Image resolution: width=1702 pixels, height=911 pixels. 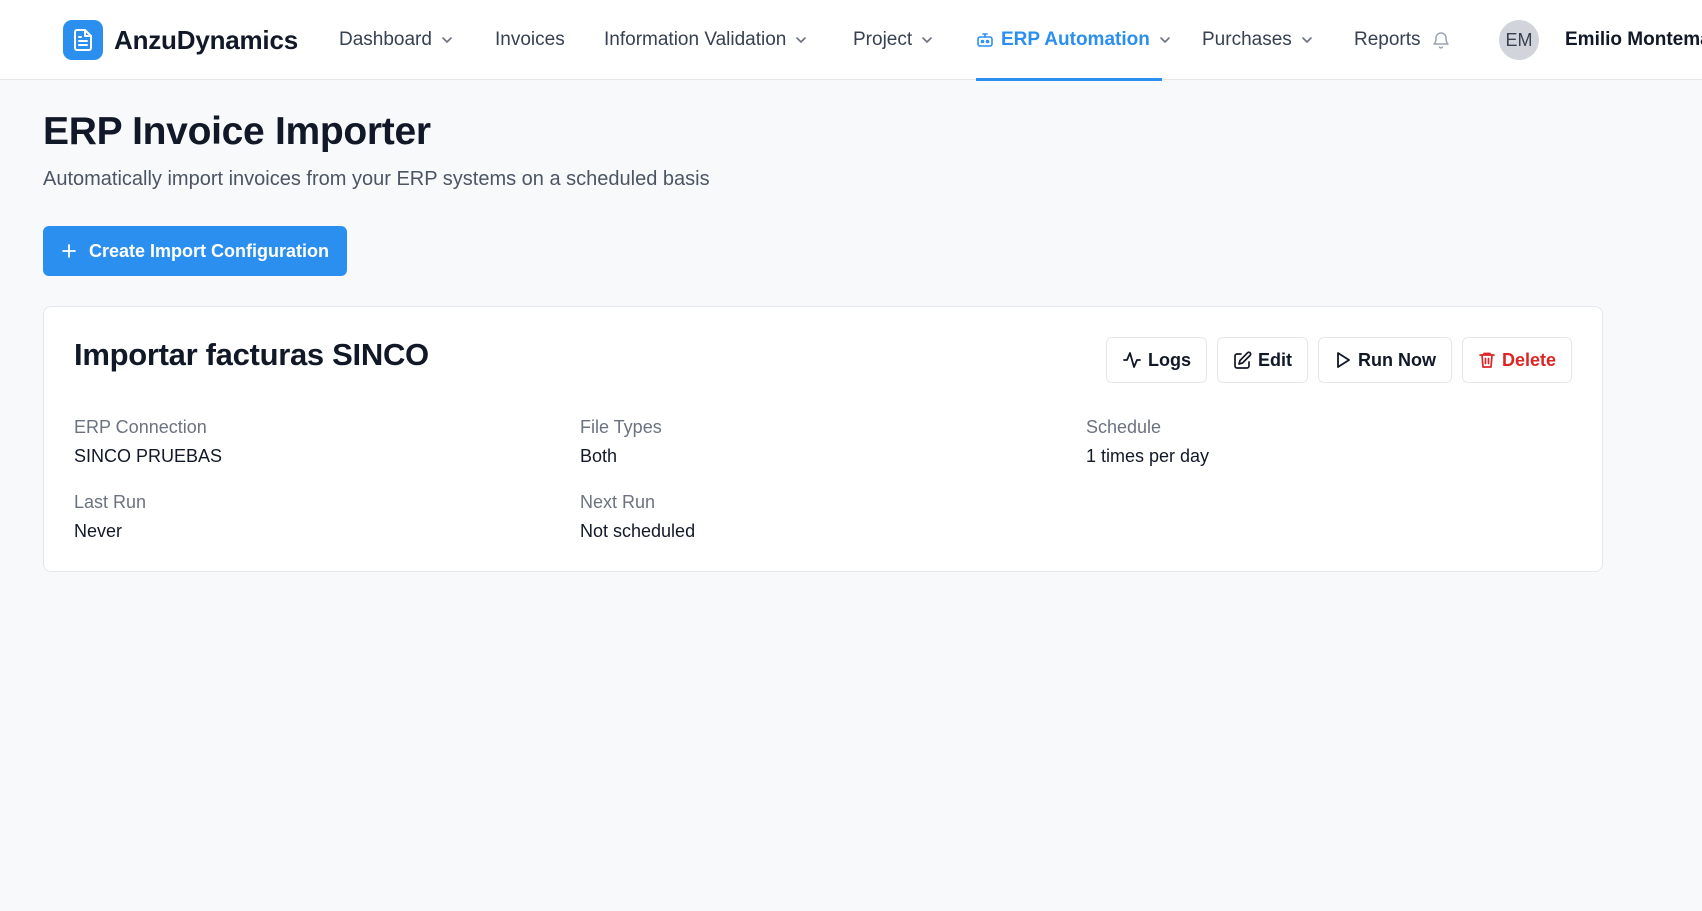 I want to click on field-label: File Types, so click(x=621, y=427).